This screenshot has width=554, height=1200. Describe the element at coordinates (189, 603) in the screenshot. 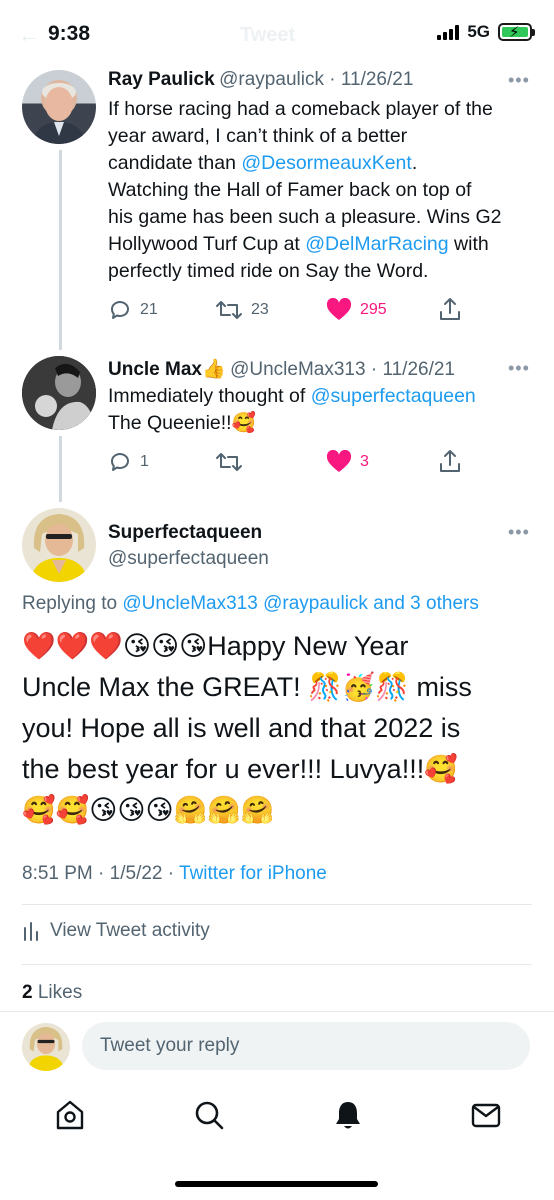

I see `mention-link: @UncleMax313` at that location.